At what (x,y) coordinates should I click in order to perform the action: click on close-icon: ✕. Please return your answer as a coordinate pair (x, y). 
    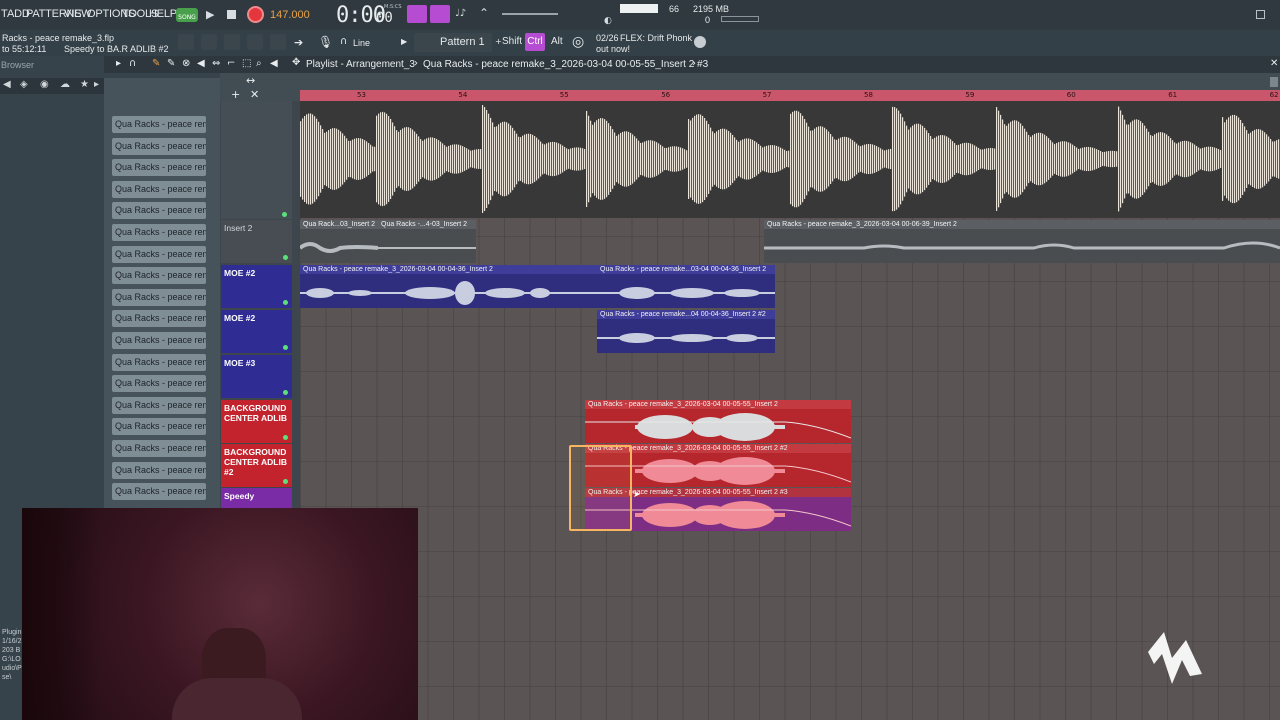
    Looking at the image, I should click on (1274, 63).